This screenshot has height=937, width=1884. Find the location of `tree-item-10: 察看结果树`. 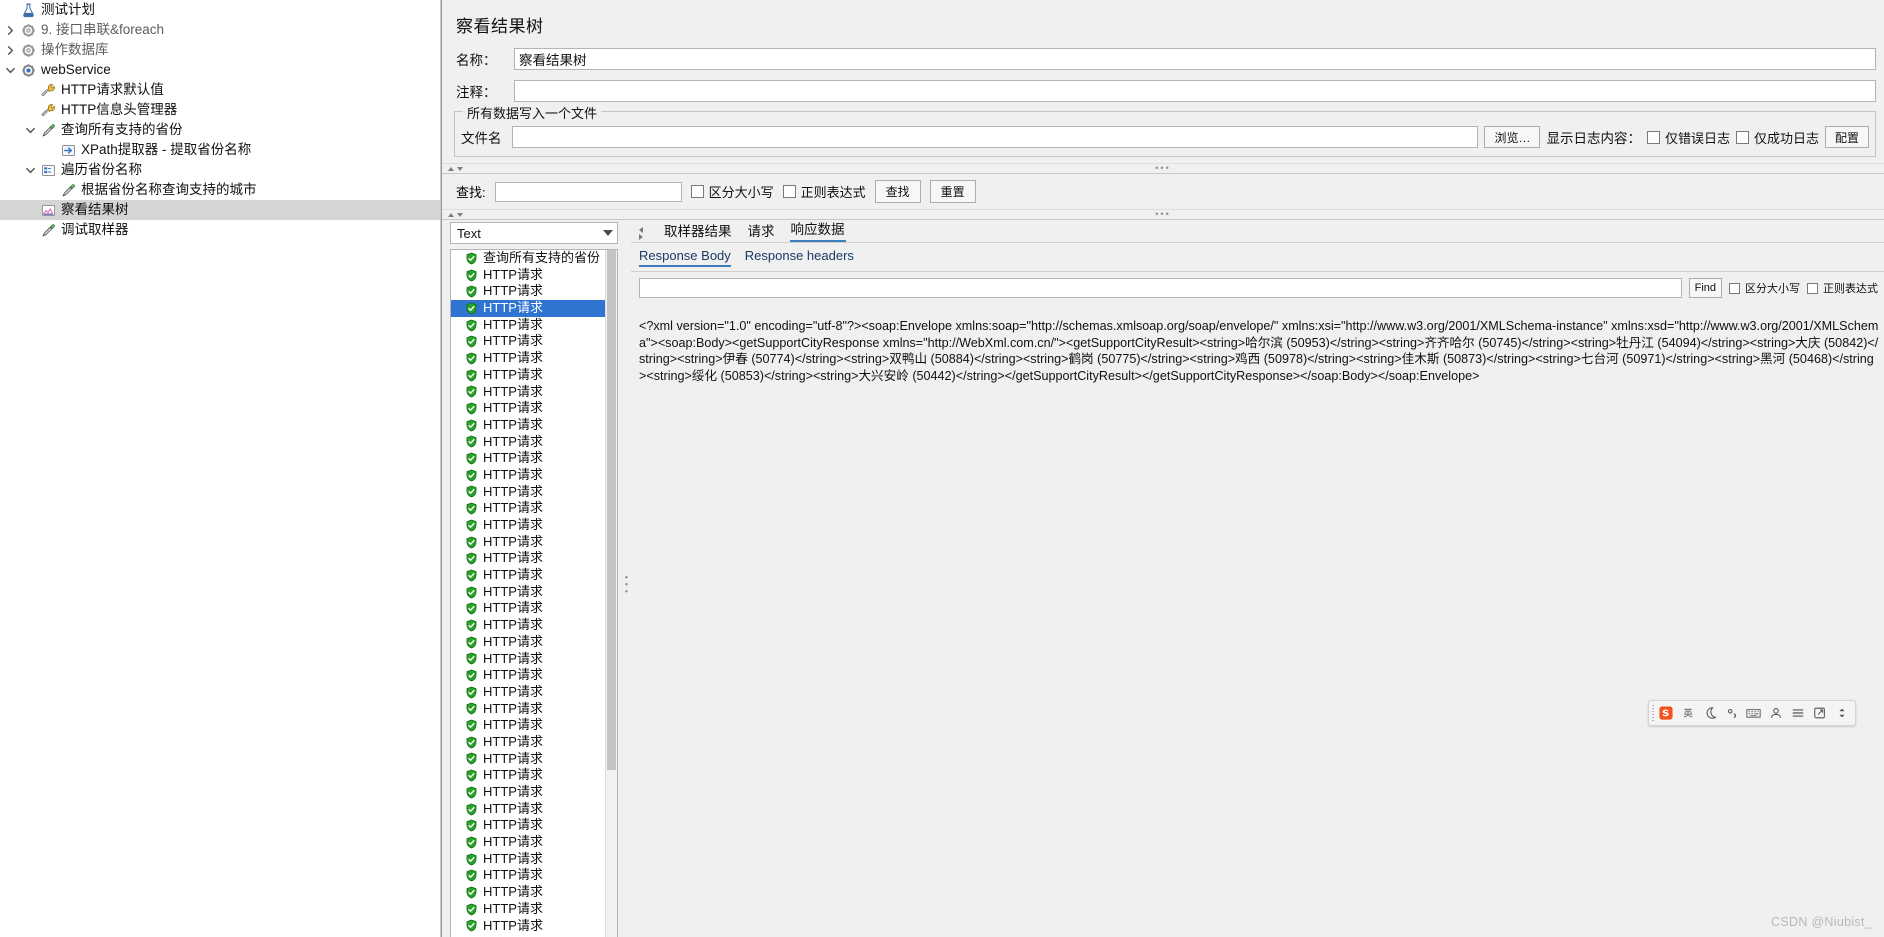

tree-item-10: 察看结果树 is located at coordinates (220, 210).